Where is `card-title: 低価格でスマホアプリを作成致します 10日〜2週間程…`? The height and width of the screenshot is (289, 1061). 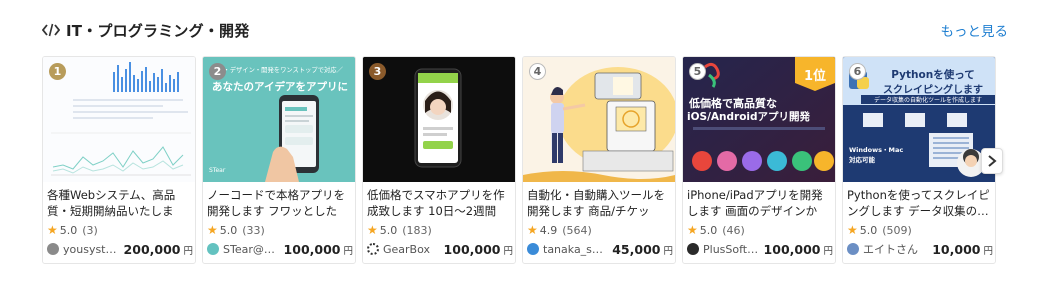 card-title: 低価格でスマホアプリを作成致します 10日〜2週間程… is located at coordinates (440, 203).